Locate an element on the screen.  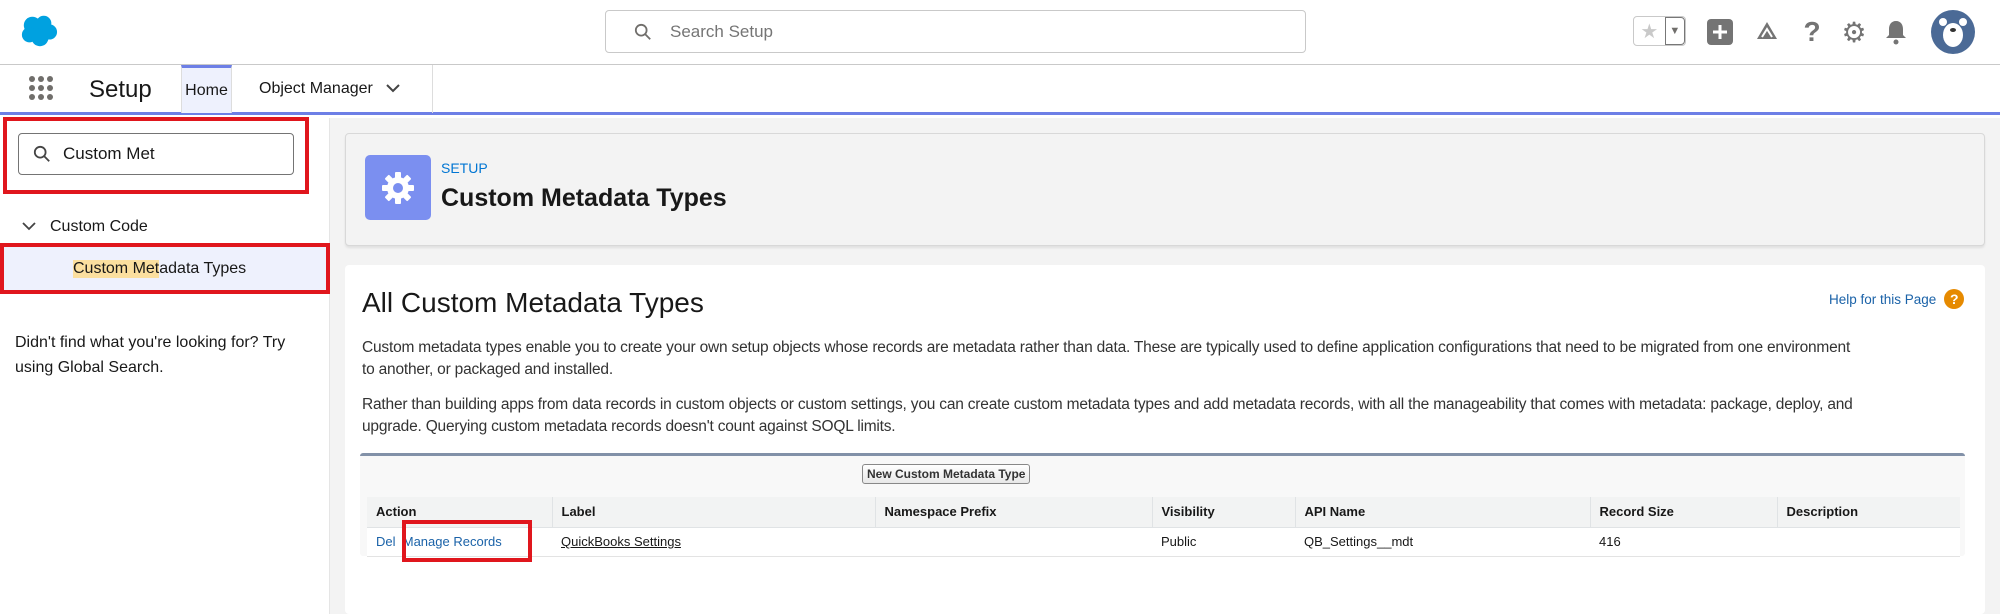
help-link-label: Help for this Page is located at coordinates (1883, 299).